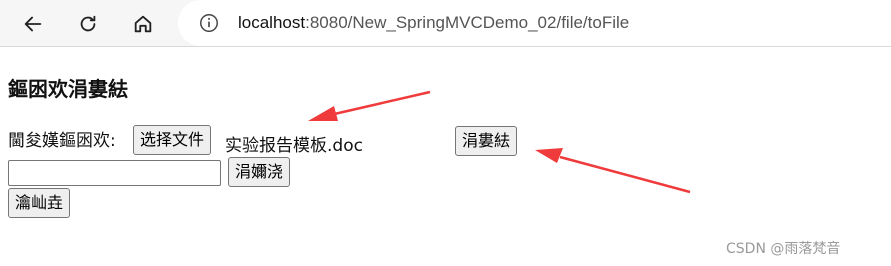  Describe the element at coordinates (172, 140) in the screenshot. I see `choose-file-button: 选择文件` at that location.